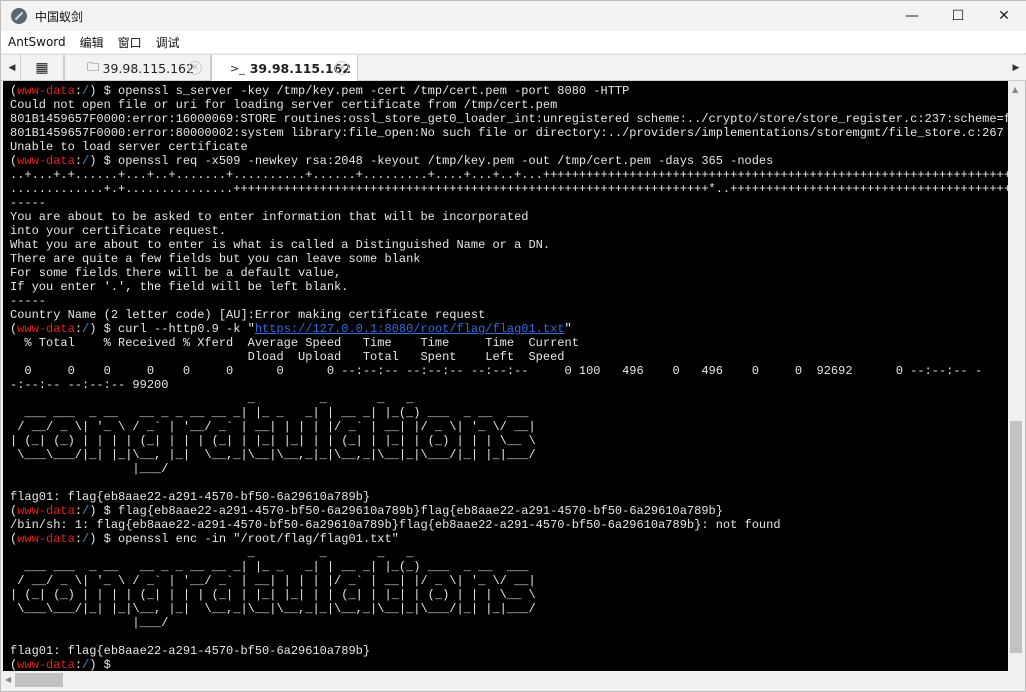 The height and width of the screenshot is (692, 1026). I want to click on line-text: curl --http0.9 -k ", so click(186, 329).